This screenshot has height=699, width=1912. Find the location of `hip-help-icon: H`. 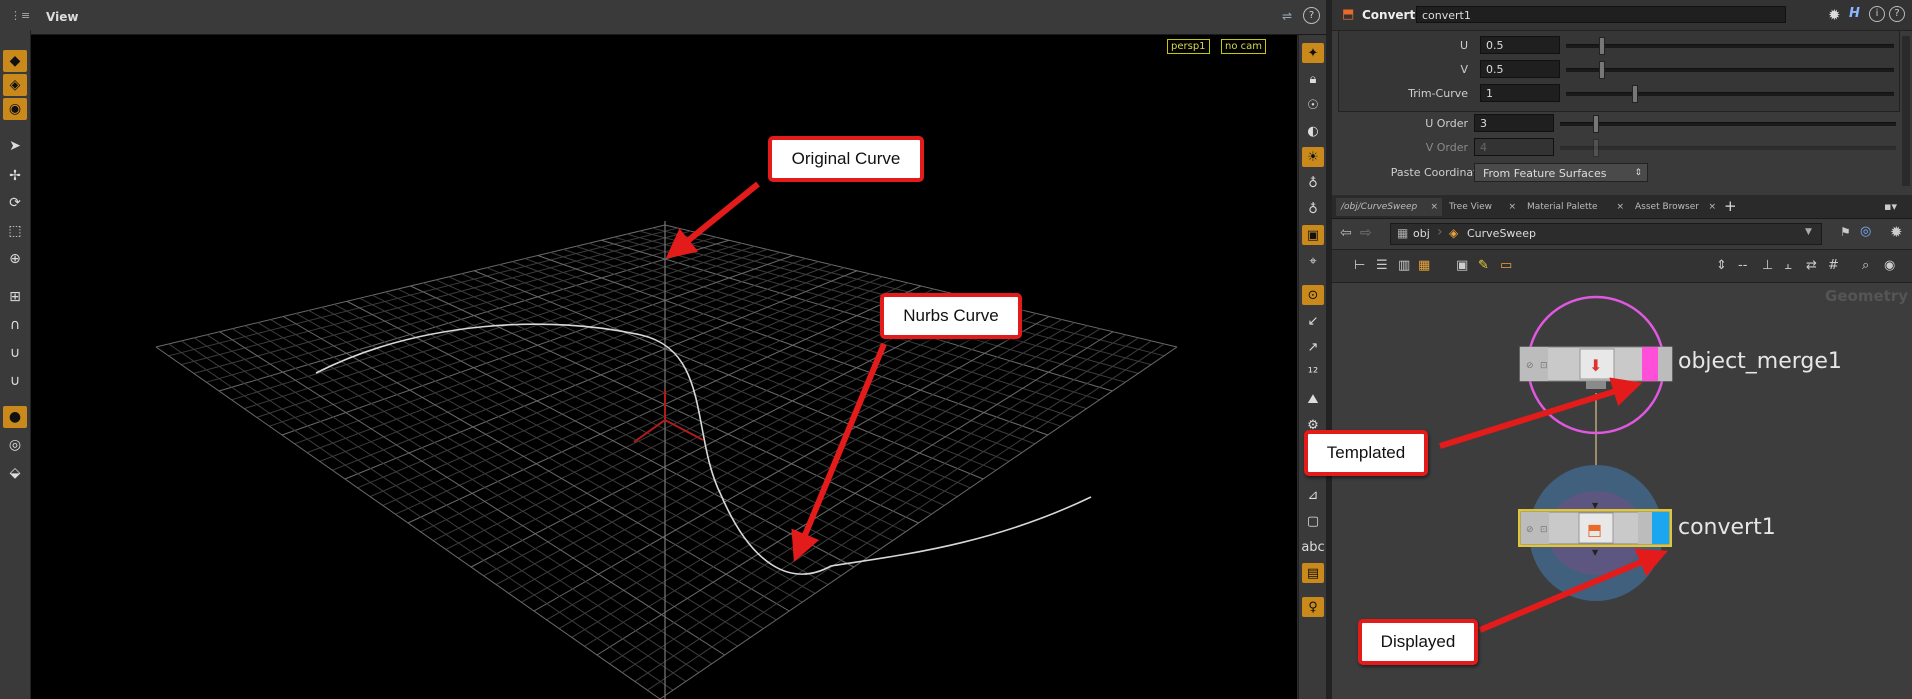

hip-help-icon: H is located at coordinates (1854, 13).